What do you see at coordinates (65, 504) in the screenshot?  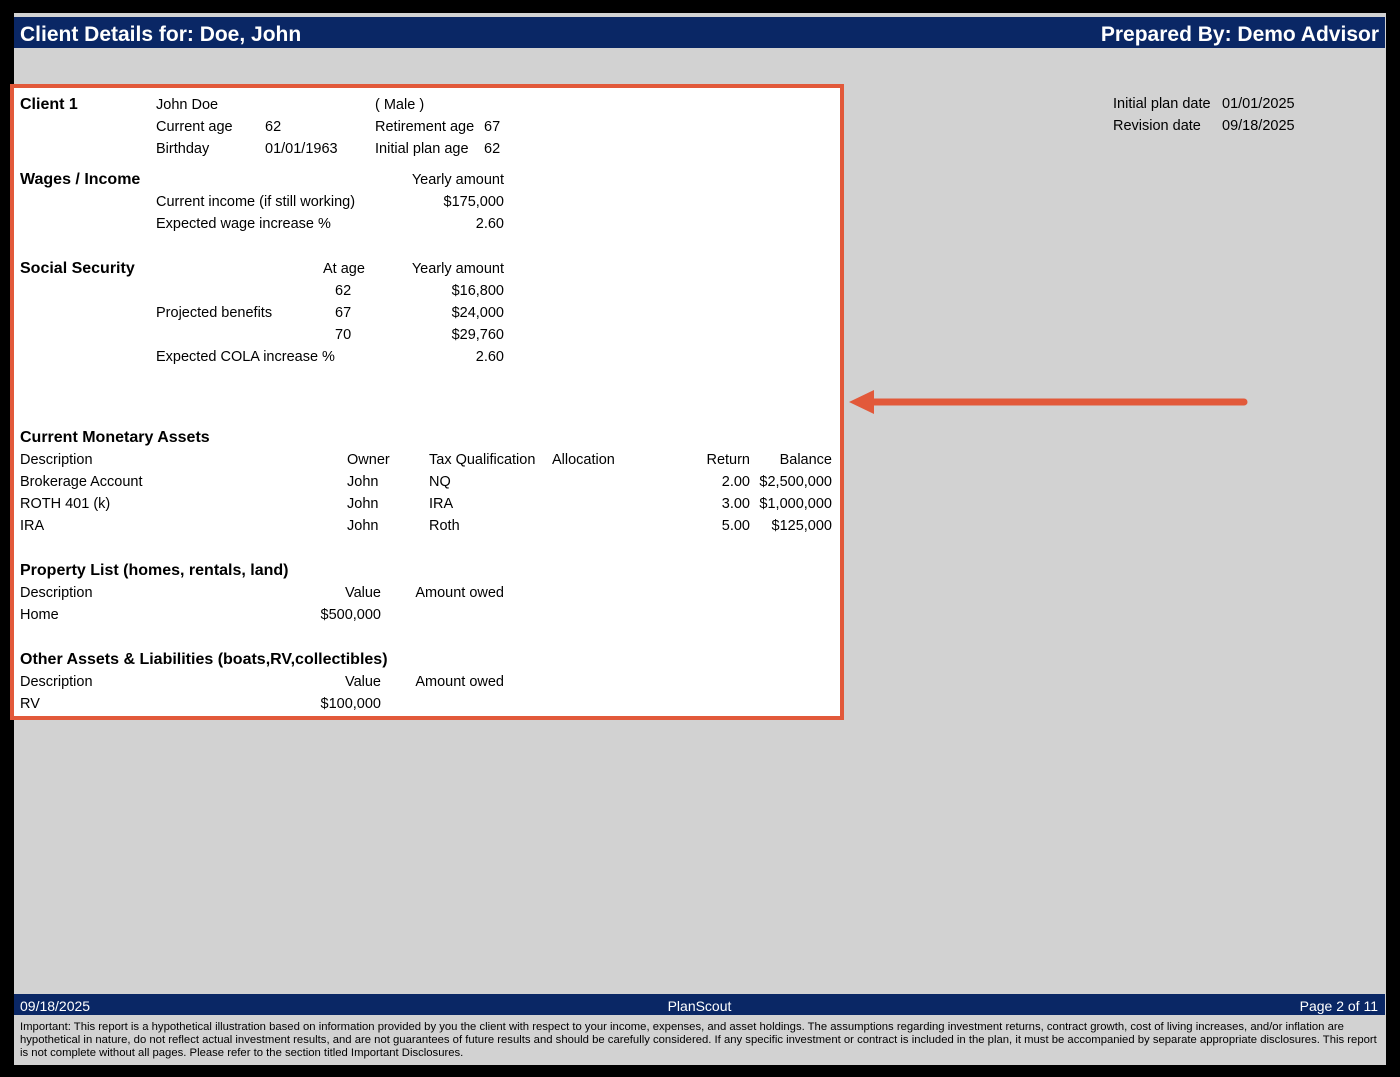 I see `asset-description: ROTH 401 (k)` at bounding box center [65, 504].